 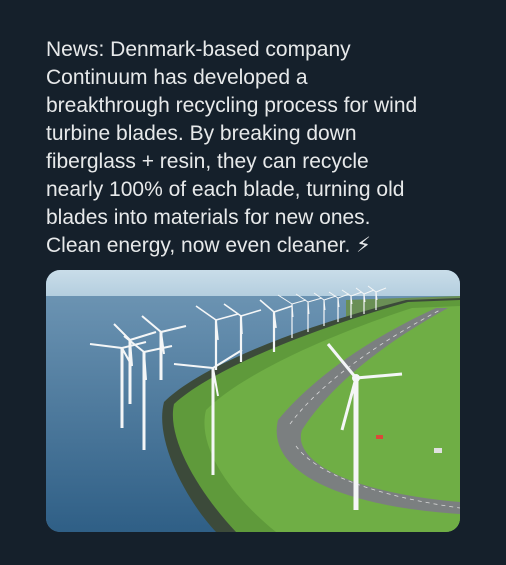 I want to click on post-text-line: breakthrough recycling process for wind, so click(x=232, y=105).